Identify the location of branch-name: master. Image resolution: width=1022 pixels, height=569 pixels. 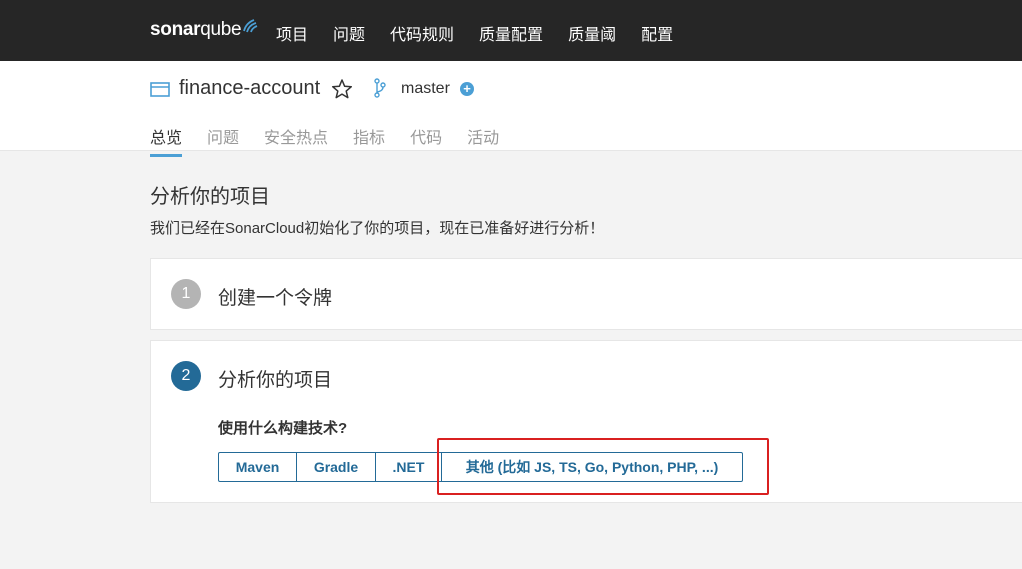
(425, 89).